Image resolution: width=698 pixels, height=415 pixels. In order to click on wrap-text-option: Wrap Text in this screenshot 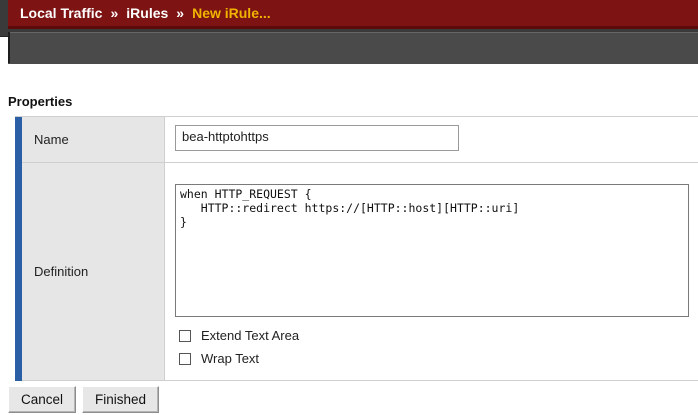, I will do `click(219, 358)`.